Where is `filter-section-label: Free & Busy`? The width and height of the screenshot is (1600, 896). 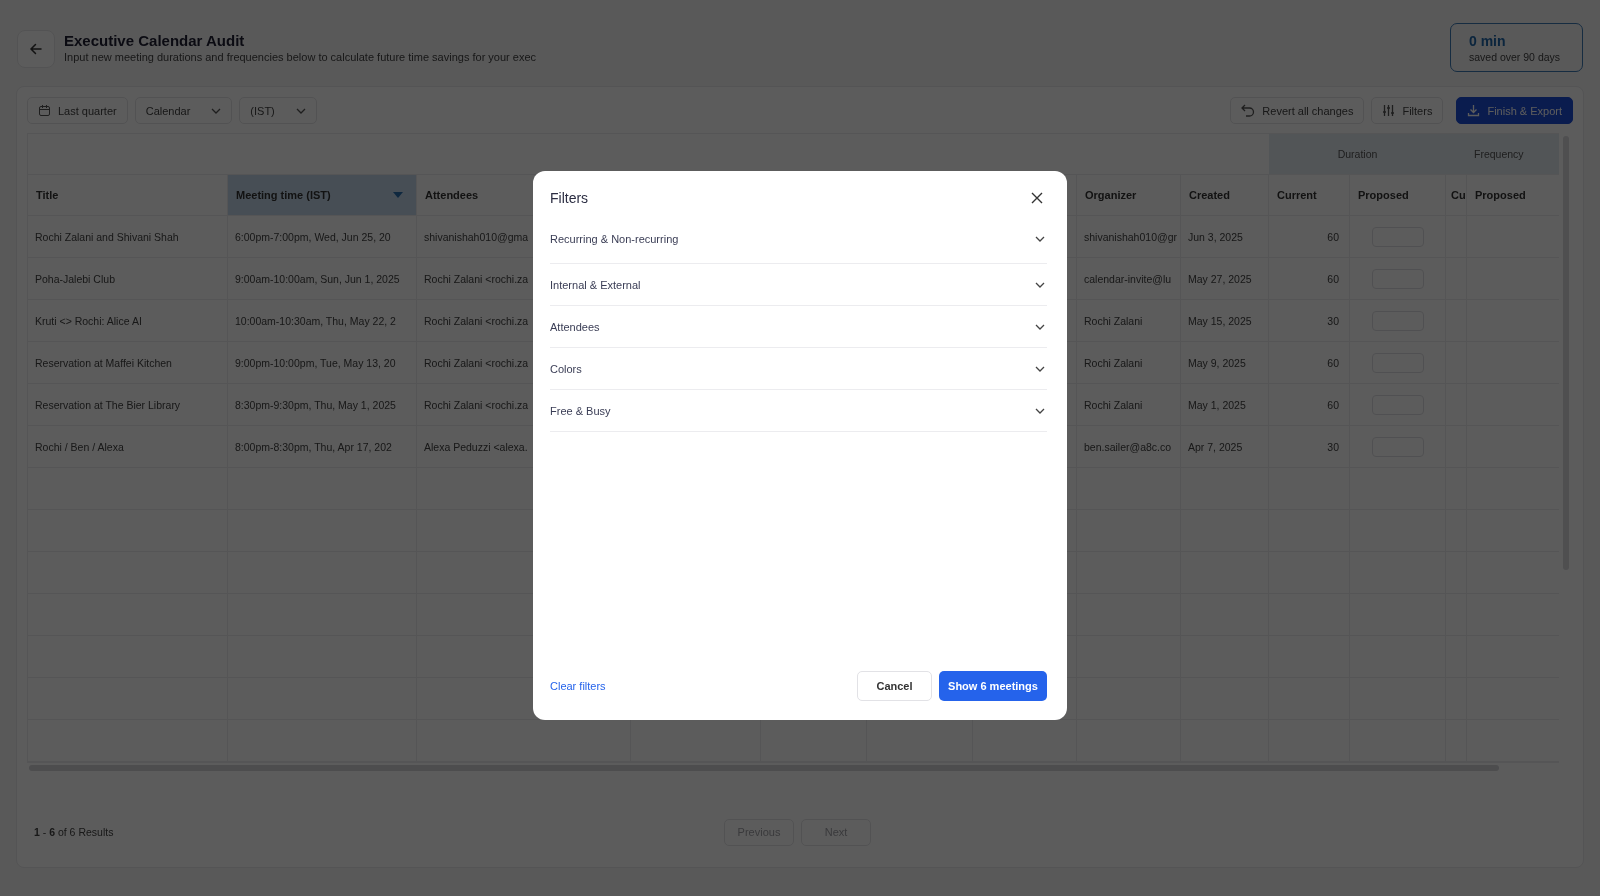
filter-section-label: Free & Busy is located at coordinates (580, 410).